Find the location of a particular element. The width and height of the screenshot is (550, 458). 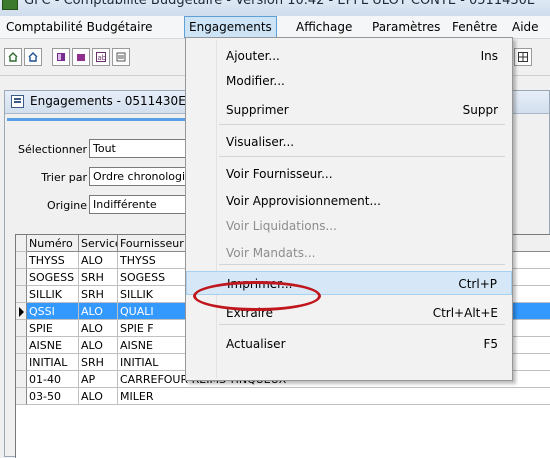

menu-item-shortcut: F5 is located at coordinates (490, 344).